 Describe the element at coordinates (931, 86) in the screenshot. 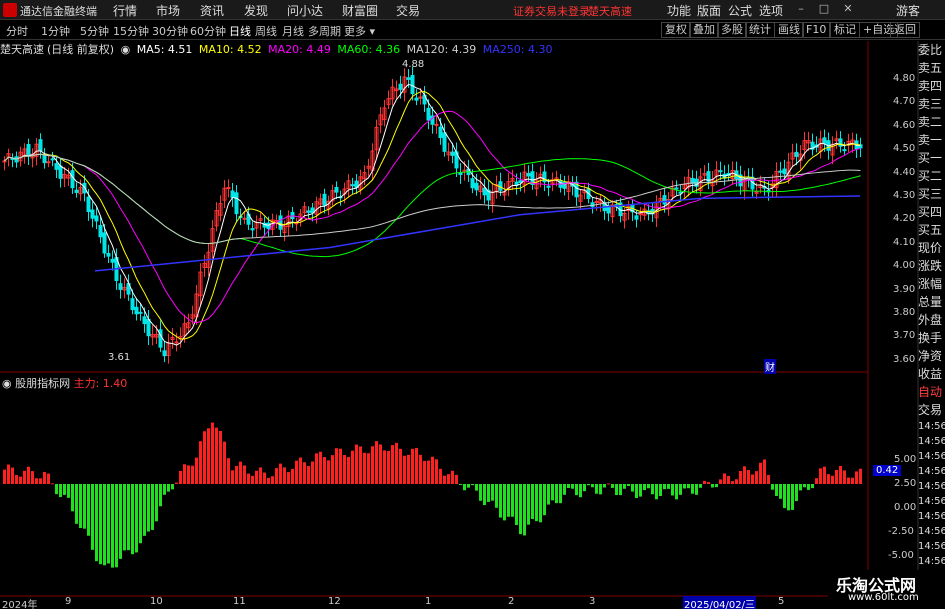

I see `sidebar-item: 卖四` at that location.